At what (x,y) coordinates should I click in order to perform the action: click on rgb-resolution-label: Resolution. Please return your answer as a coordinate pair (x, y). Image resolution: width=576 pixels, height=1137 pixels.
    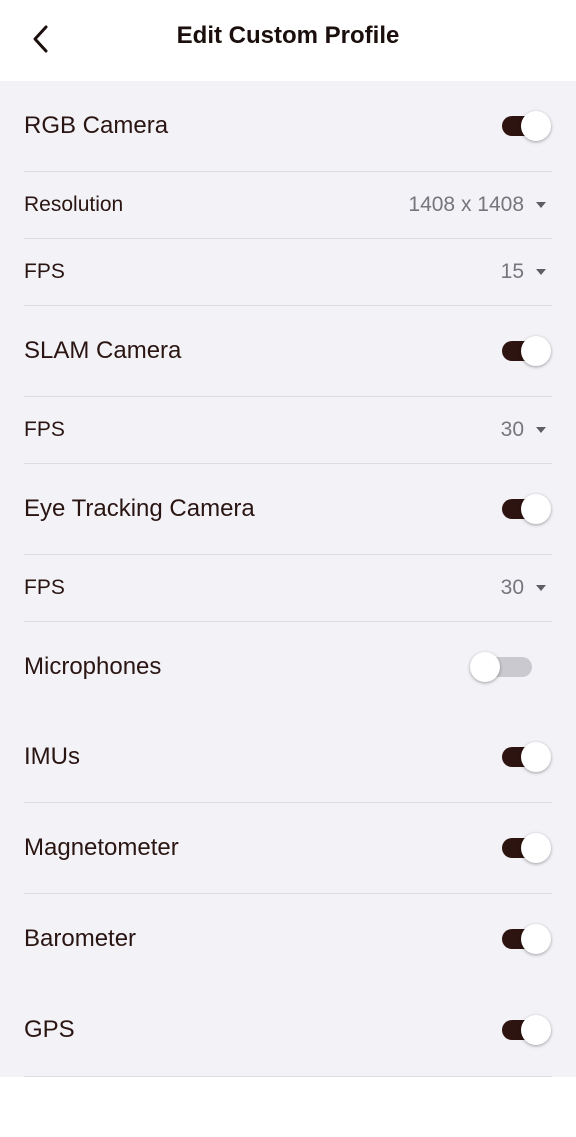
    Looking at the image, I should click on (74, 204).